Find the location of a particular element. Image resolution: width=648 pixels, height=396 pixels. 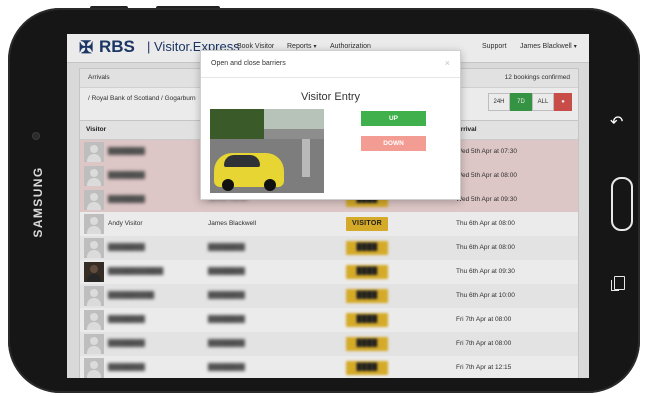

back-icon: ↶ is located at coordinates (616, 122).